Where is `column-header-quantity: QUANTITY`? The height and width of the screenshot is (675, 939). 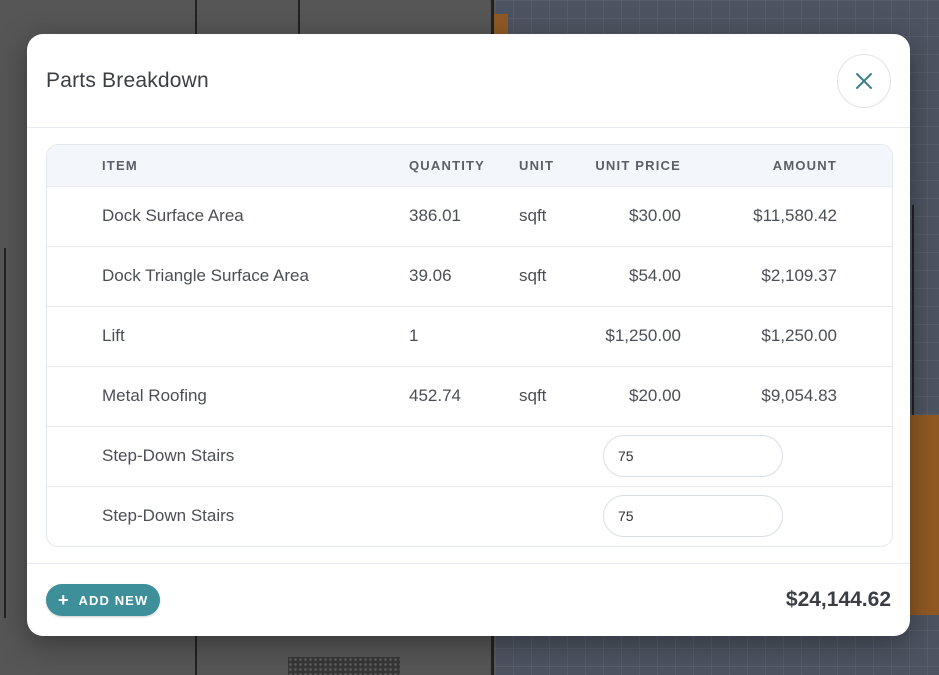
column-header-quantity: QUANTITY is located at coordinates (447, 165).